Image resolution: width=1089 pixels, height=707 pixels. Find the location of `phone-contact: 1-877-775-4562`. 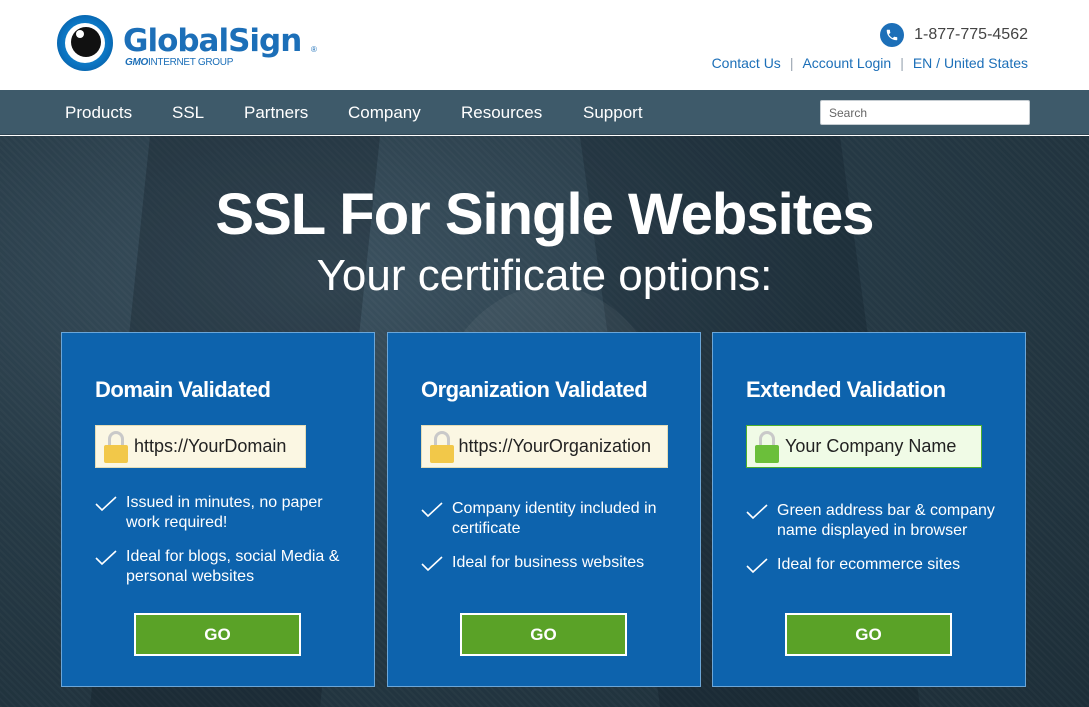

phone-contact: 1-877-775-4562 is located at coordinates (954, 35).